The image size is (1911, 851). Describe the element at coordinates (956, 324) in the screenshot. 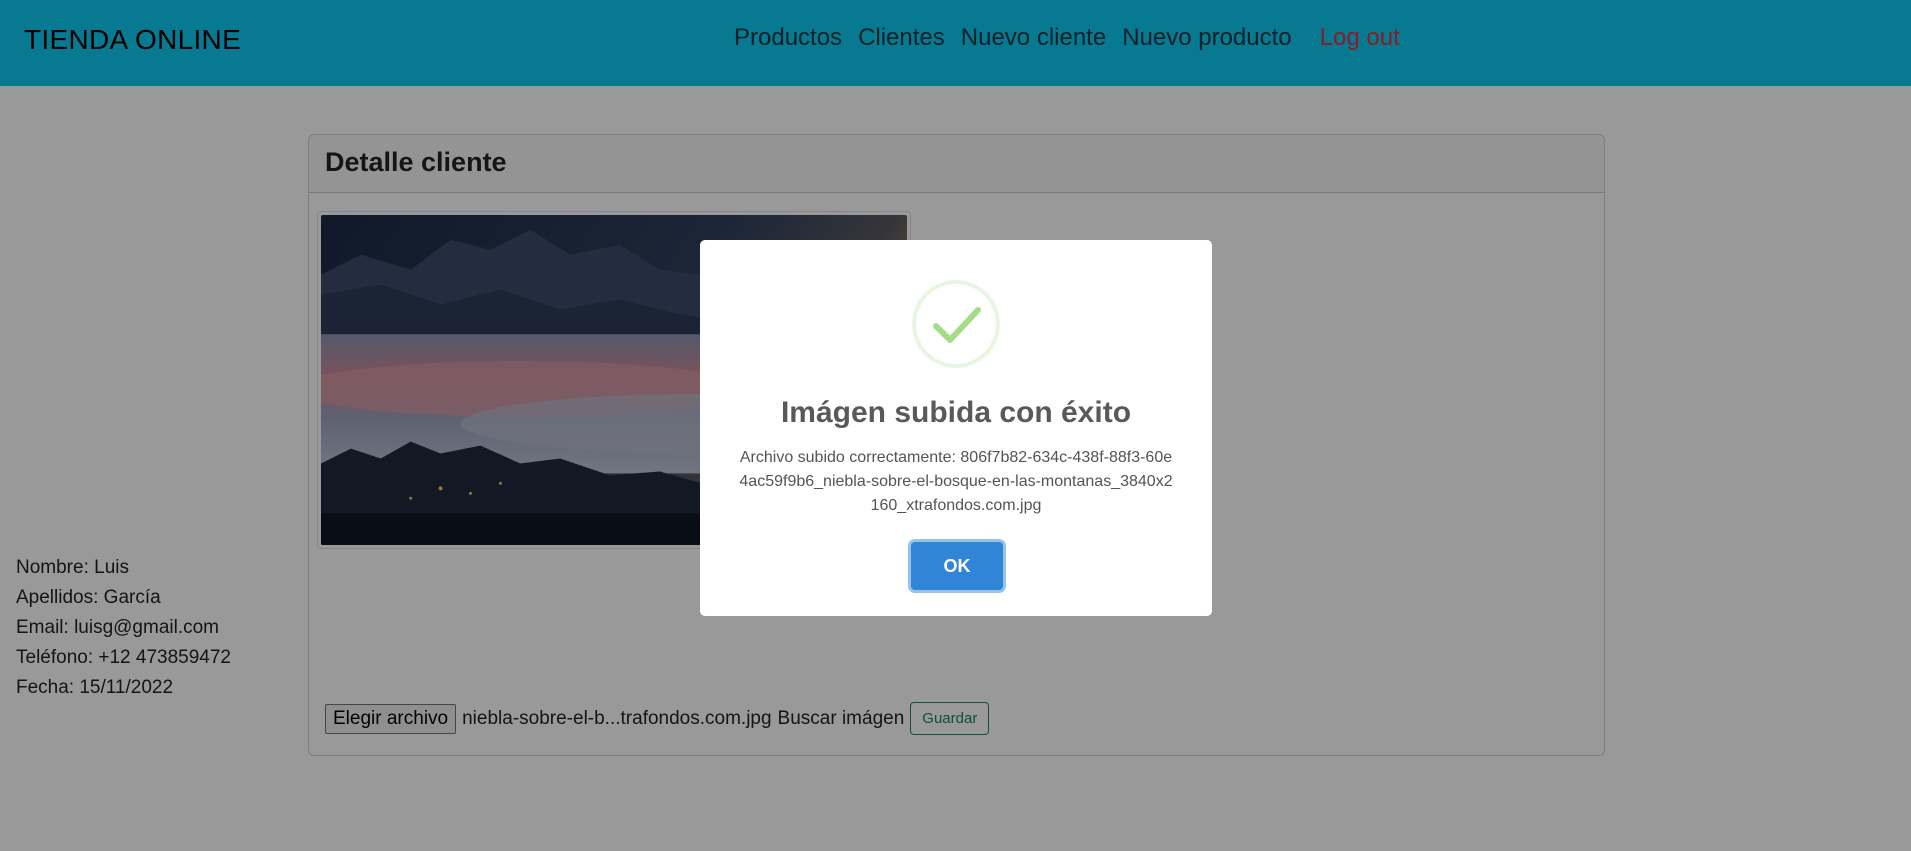

I see `success-check-icon` at that location.